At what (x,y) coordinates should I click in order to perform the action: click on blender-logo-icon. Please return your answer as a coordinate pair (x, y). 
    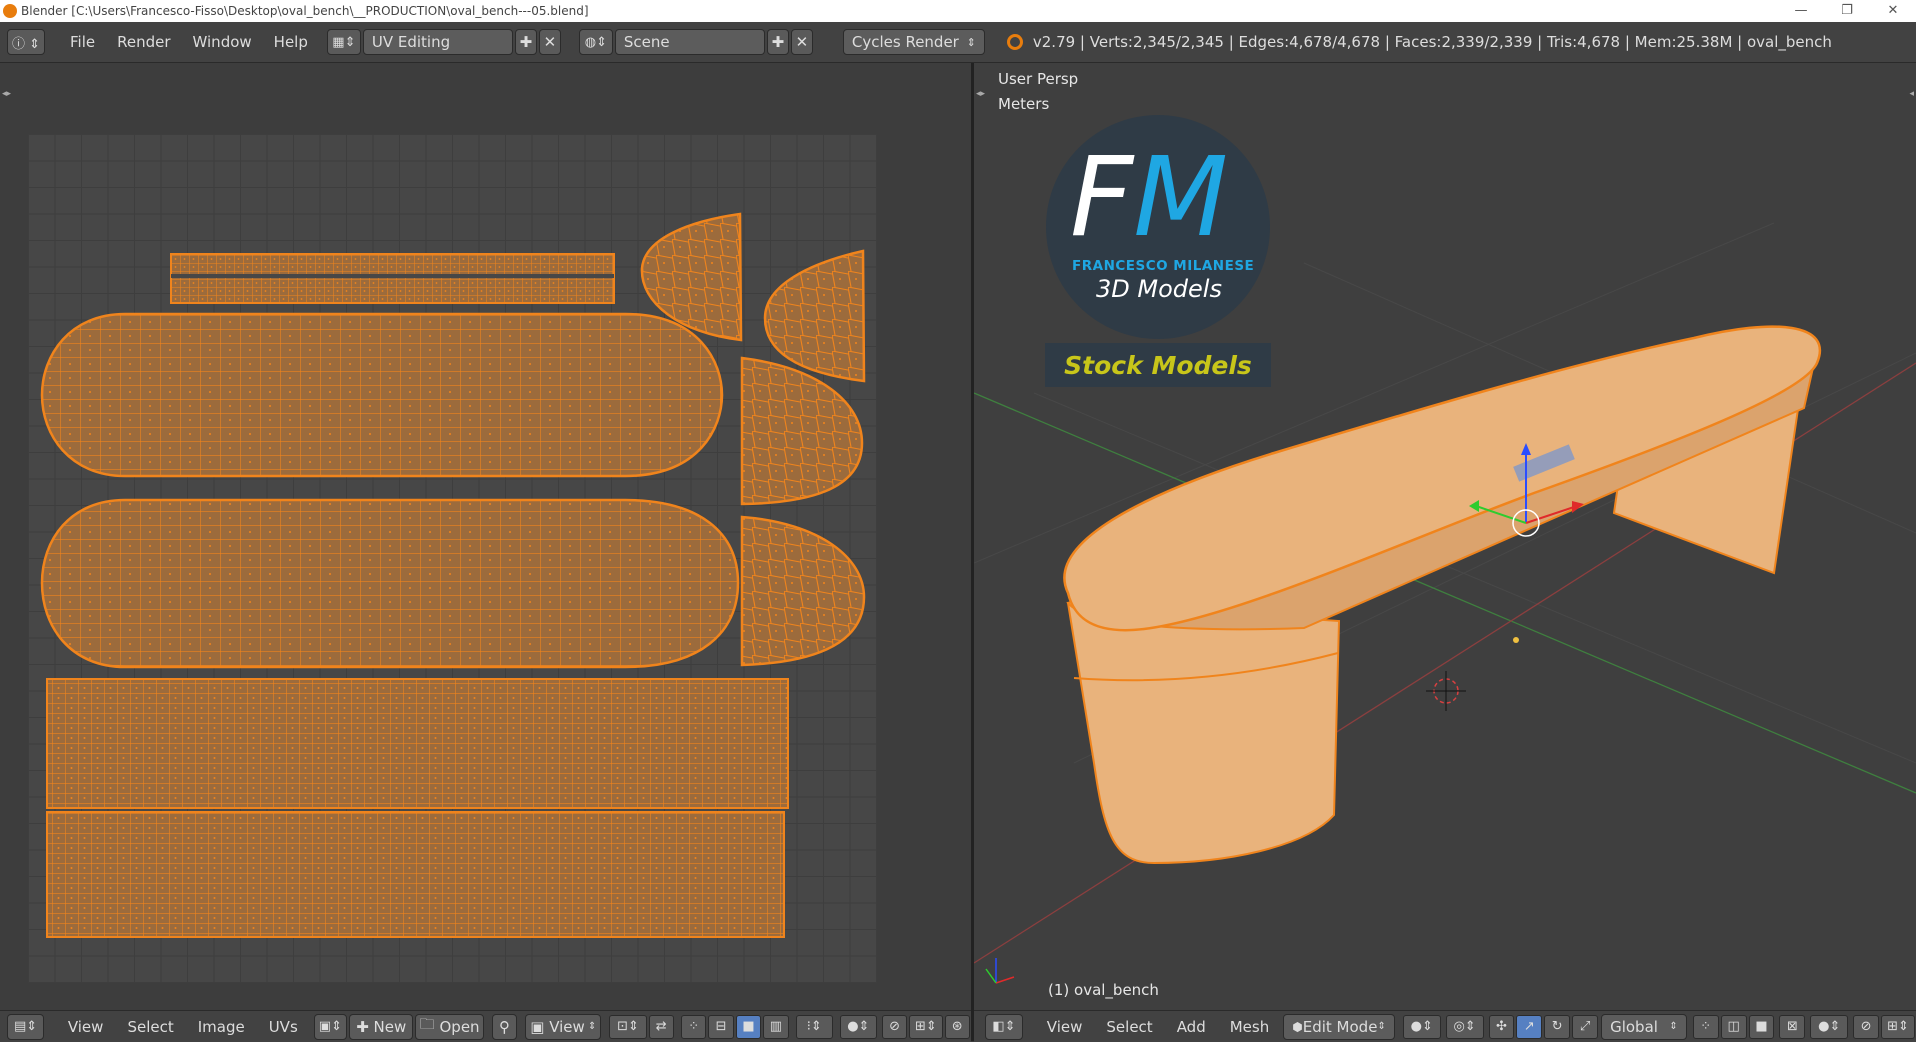
    Looking at the image, I should click on (10, 11).